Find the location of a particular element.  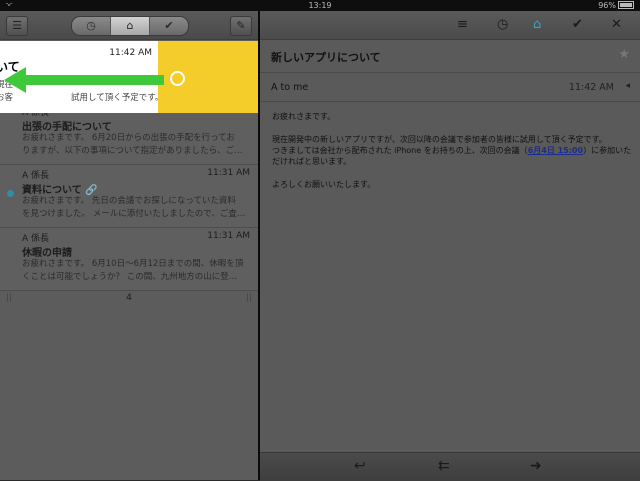

item-subject: 資料について 🔗 is located at coordinates (60, 190).